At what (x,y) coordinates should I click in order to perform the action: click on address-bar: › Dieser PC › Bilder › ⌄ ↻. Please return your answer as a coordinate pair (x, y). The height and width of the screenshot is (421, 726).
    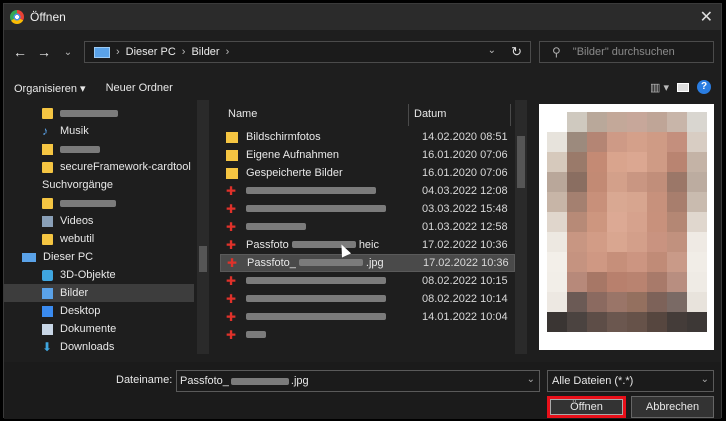
    Looking at the image, I should click on (307, 52).